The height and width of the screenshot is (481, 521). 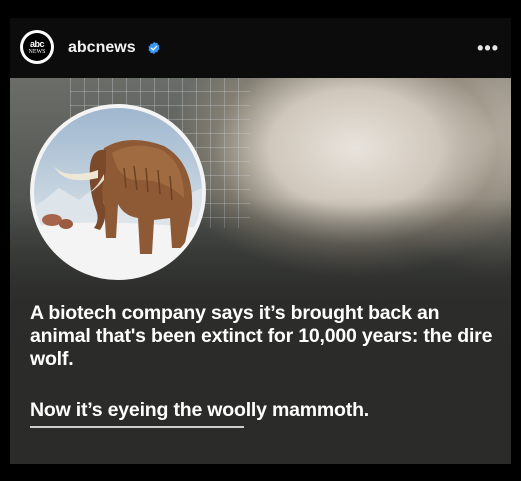 What do you see at coordinates (137, 427) in the screenshot?
I see `headline-underline-divider` at bounding box center [137, 427].